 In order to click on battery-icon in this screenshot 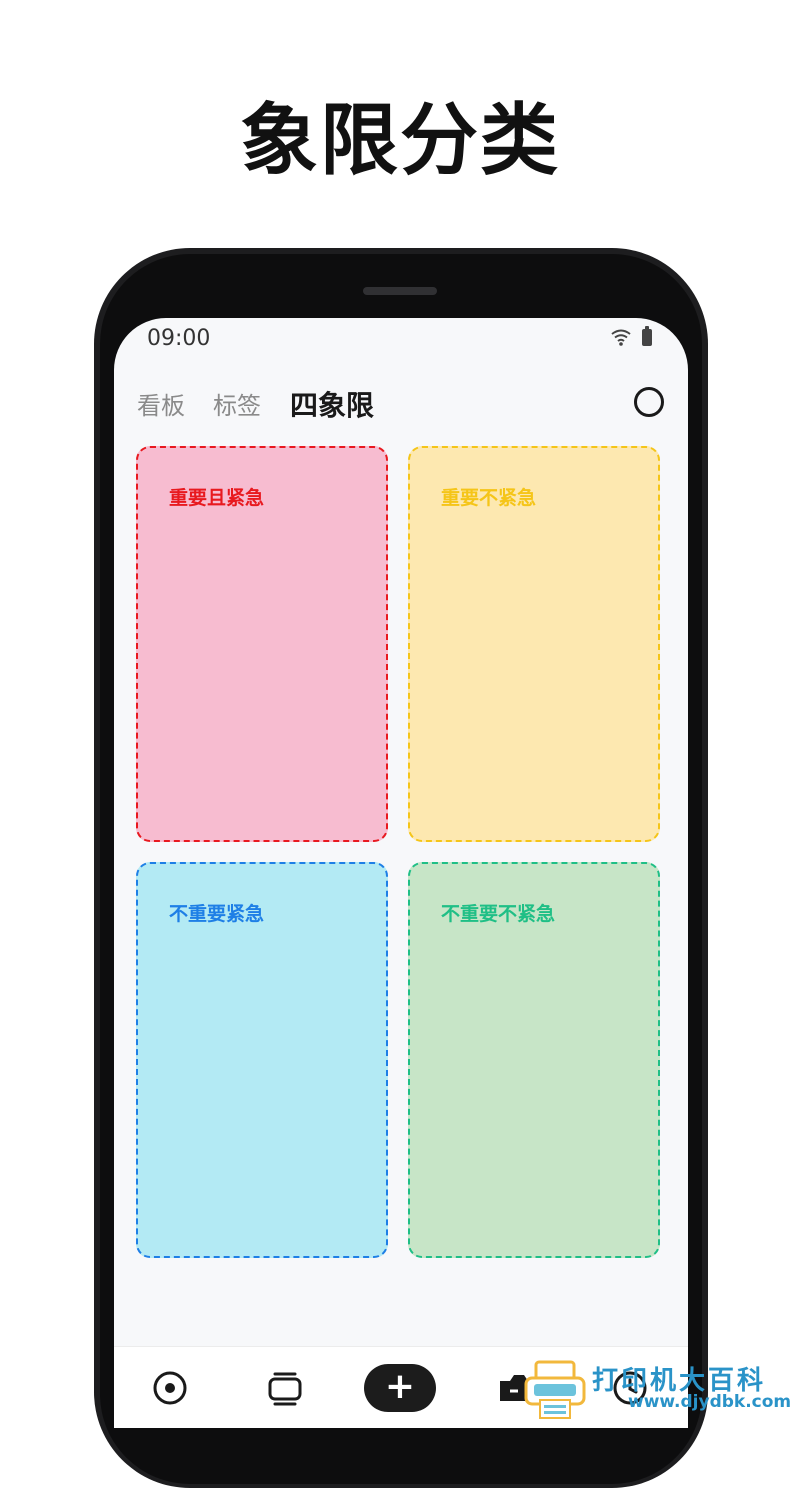, I will do `click(647, 336)`.